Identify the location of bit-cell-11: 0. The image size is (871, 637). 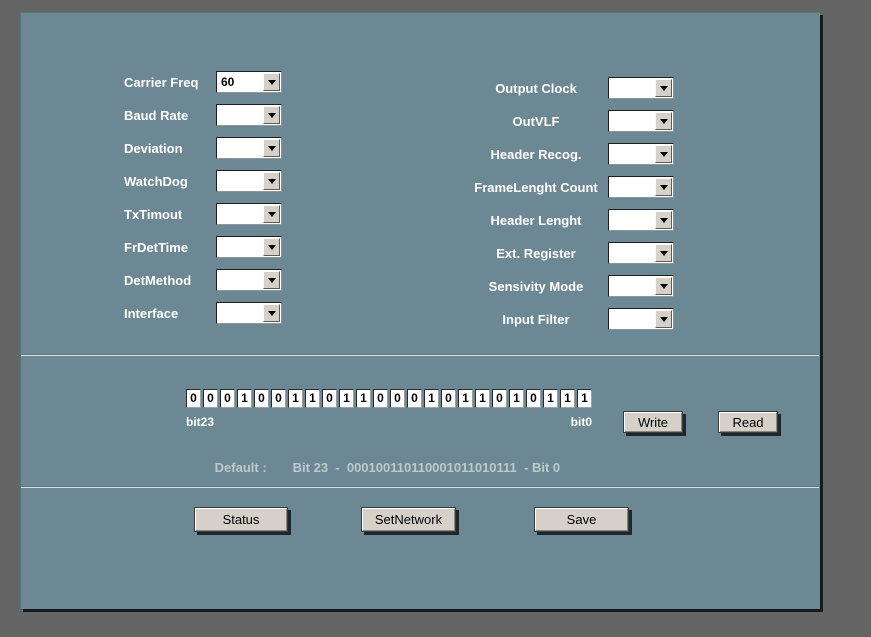
(397, 398).